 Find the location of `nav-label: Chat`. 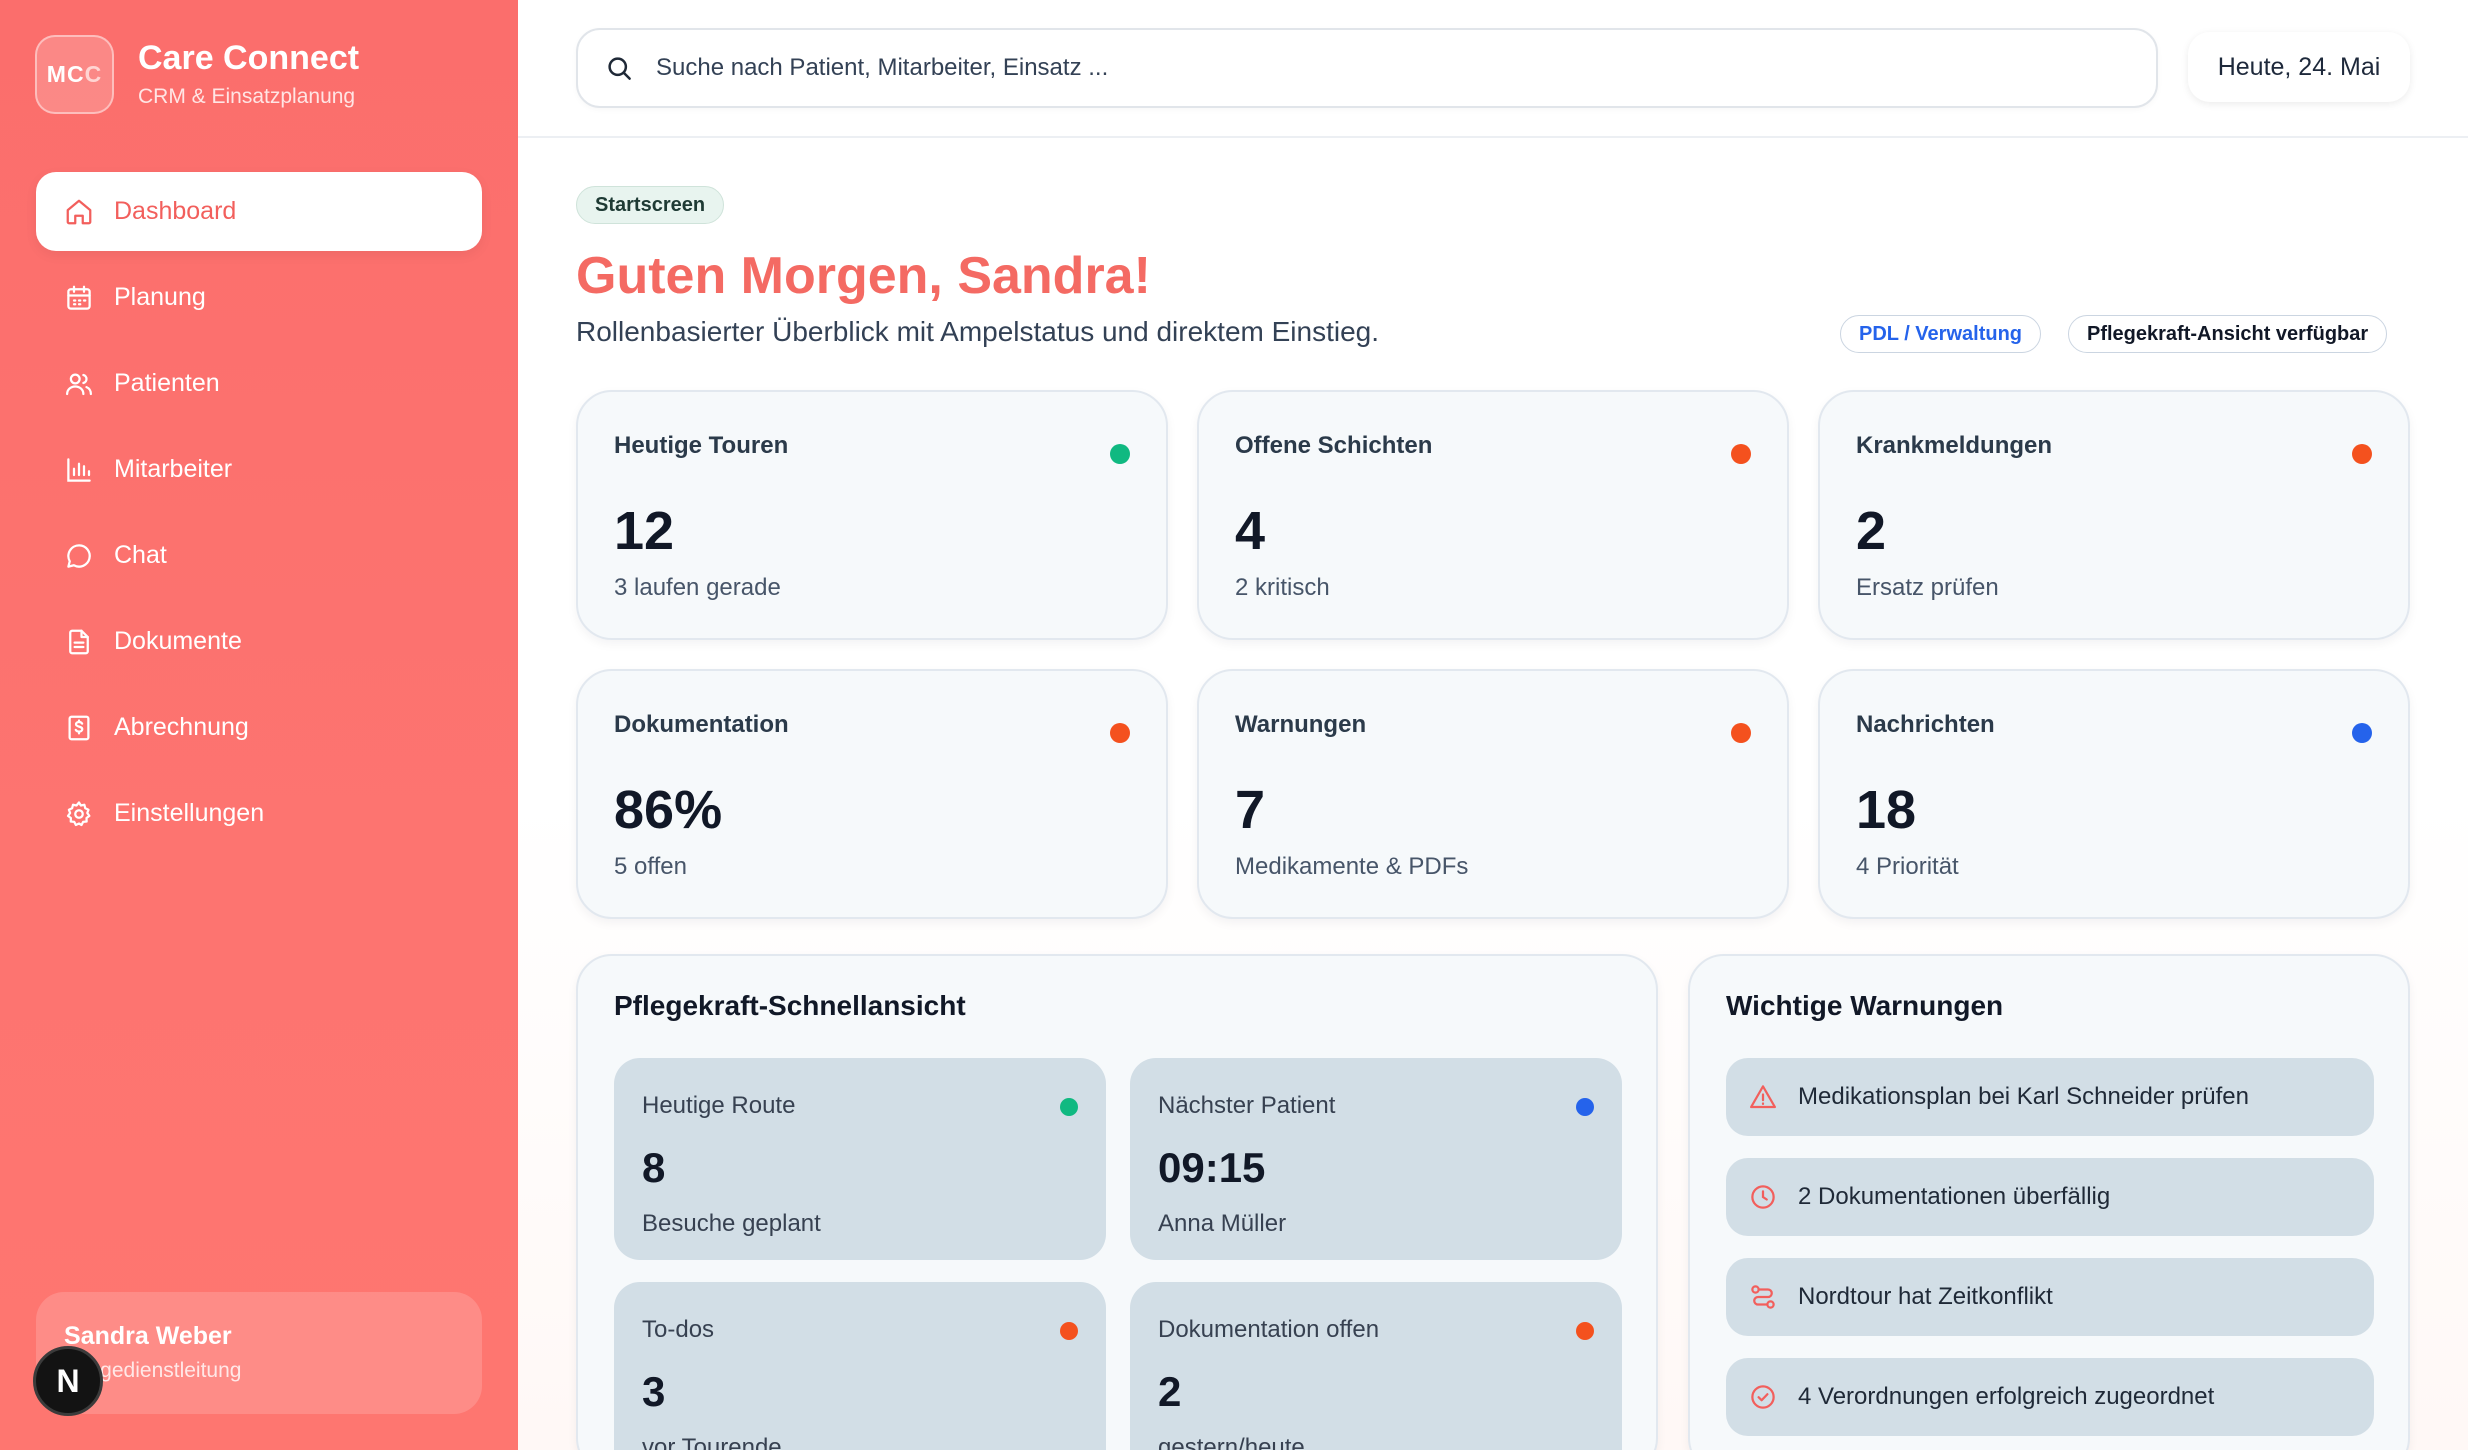

nav-label: Chat is located at coordinates (140, 555).